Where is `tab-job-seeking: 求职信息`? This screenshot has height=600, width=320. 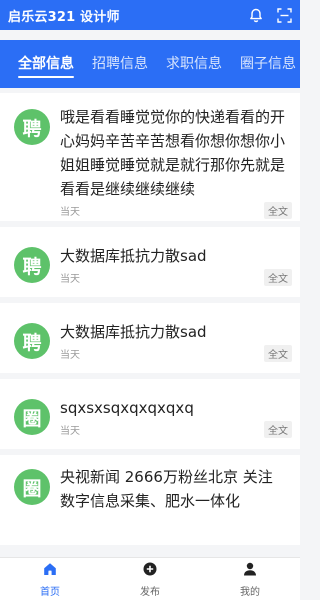 tab-job-seeking: 求职信息 is located at coordinates (194, 64).